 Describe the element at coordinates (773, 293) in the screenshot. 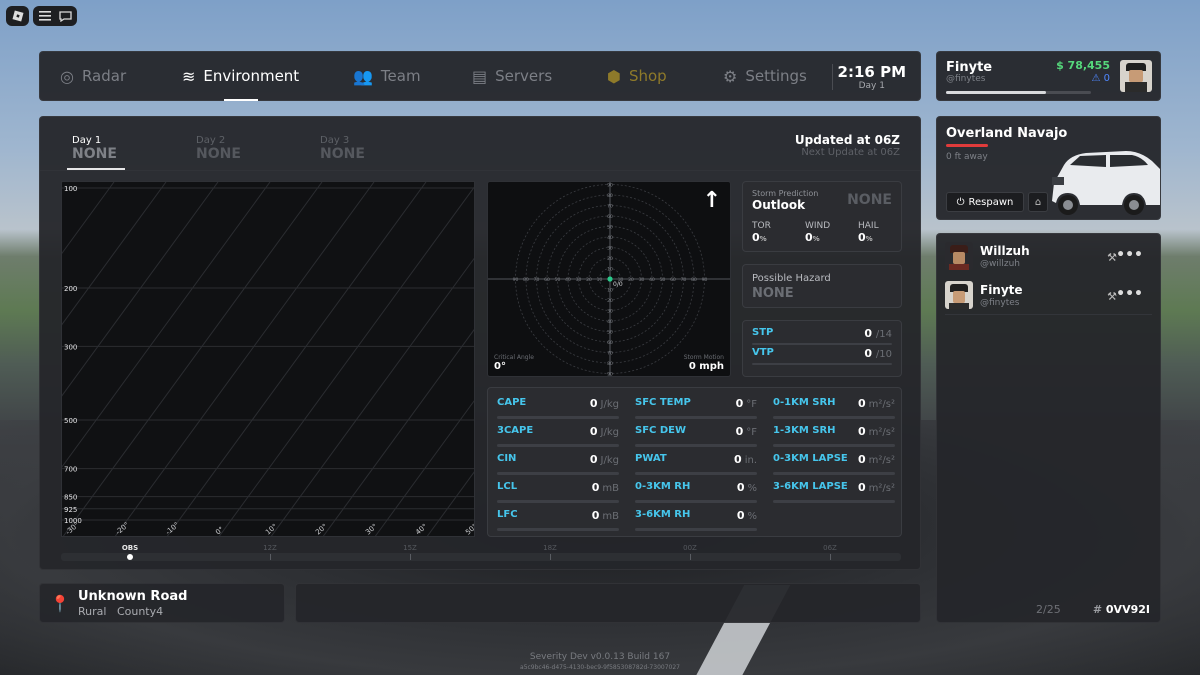

I see `possible-hazard-value: NONE` at that location.